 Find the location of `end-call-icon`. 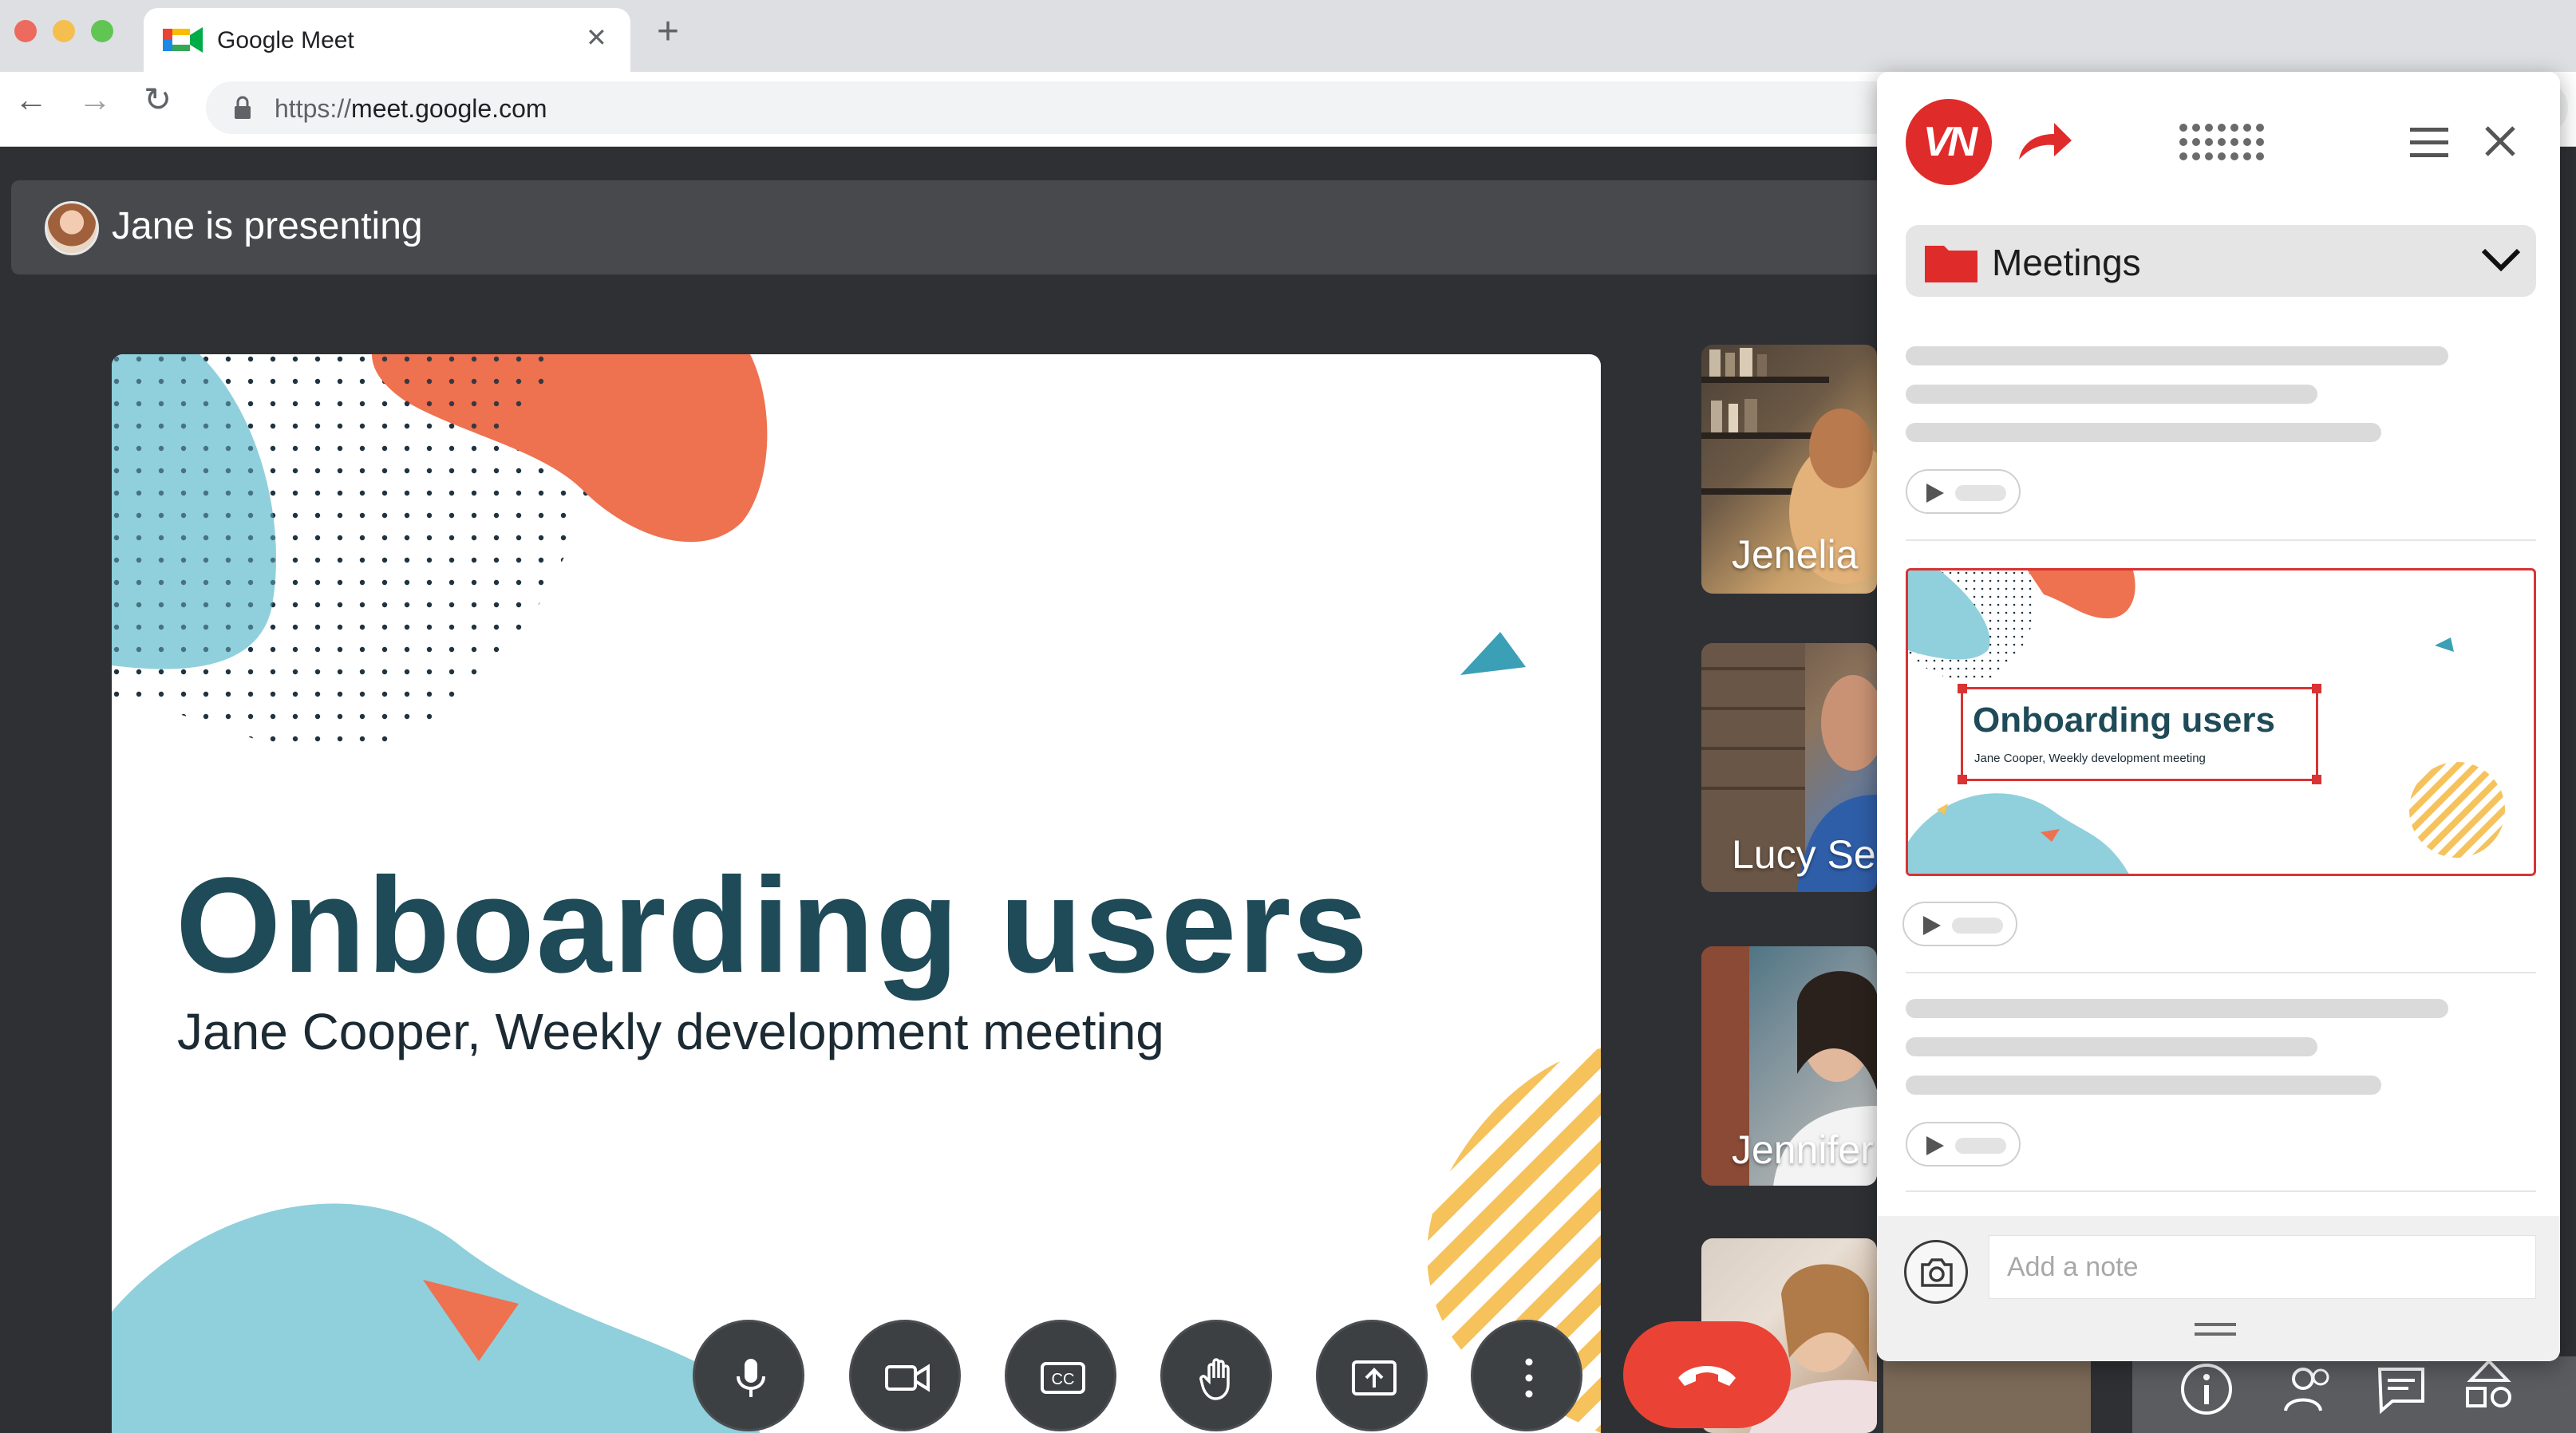

end-call-icon is located at coordinates (1707, 1376).